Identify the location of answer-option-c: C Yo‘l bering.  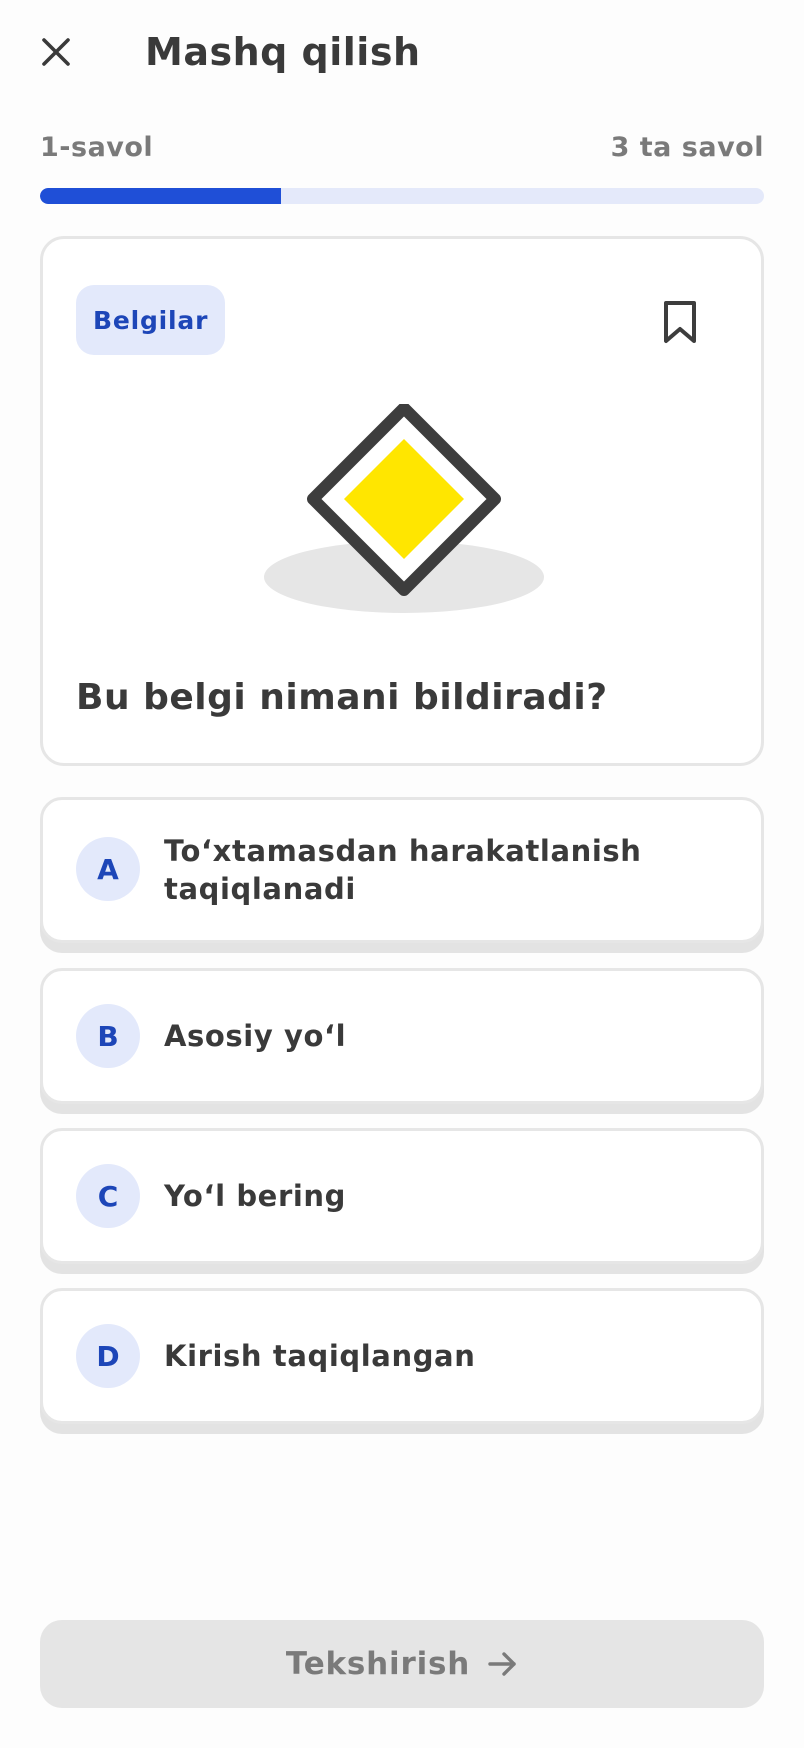
(402, 1196).